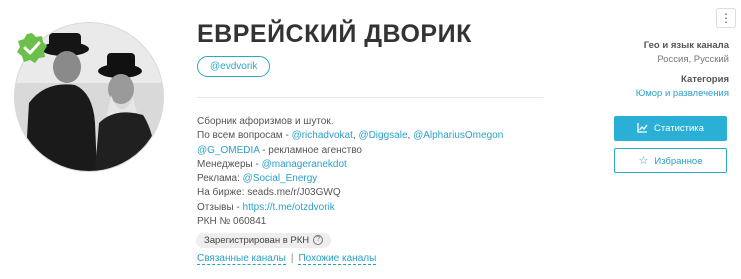 The image size is (741, 279). What do you see at coordinates (229, 164) in the screenshot?
I see `desc-text: Менеджеры -` at bounding box center [229, 164].